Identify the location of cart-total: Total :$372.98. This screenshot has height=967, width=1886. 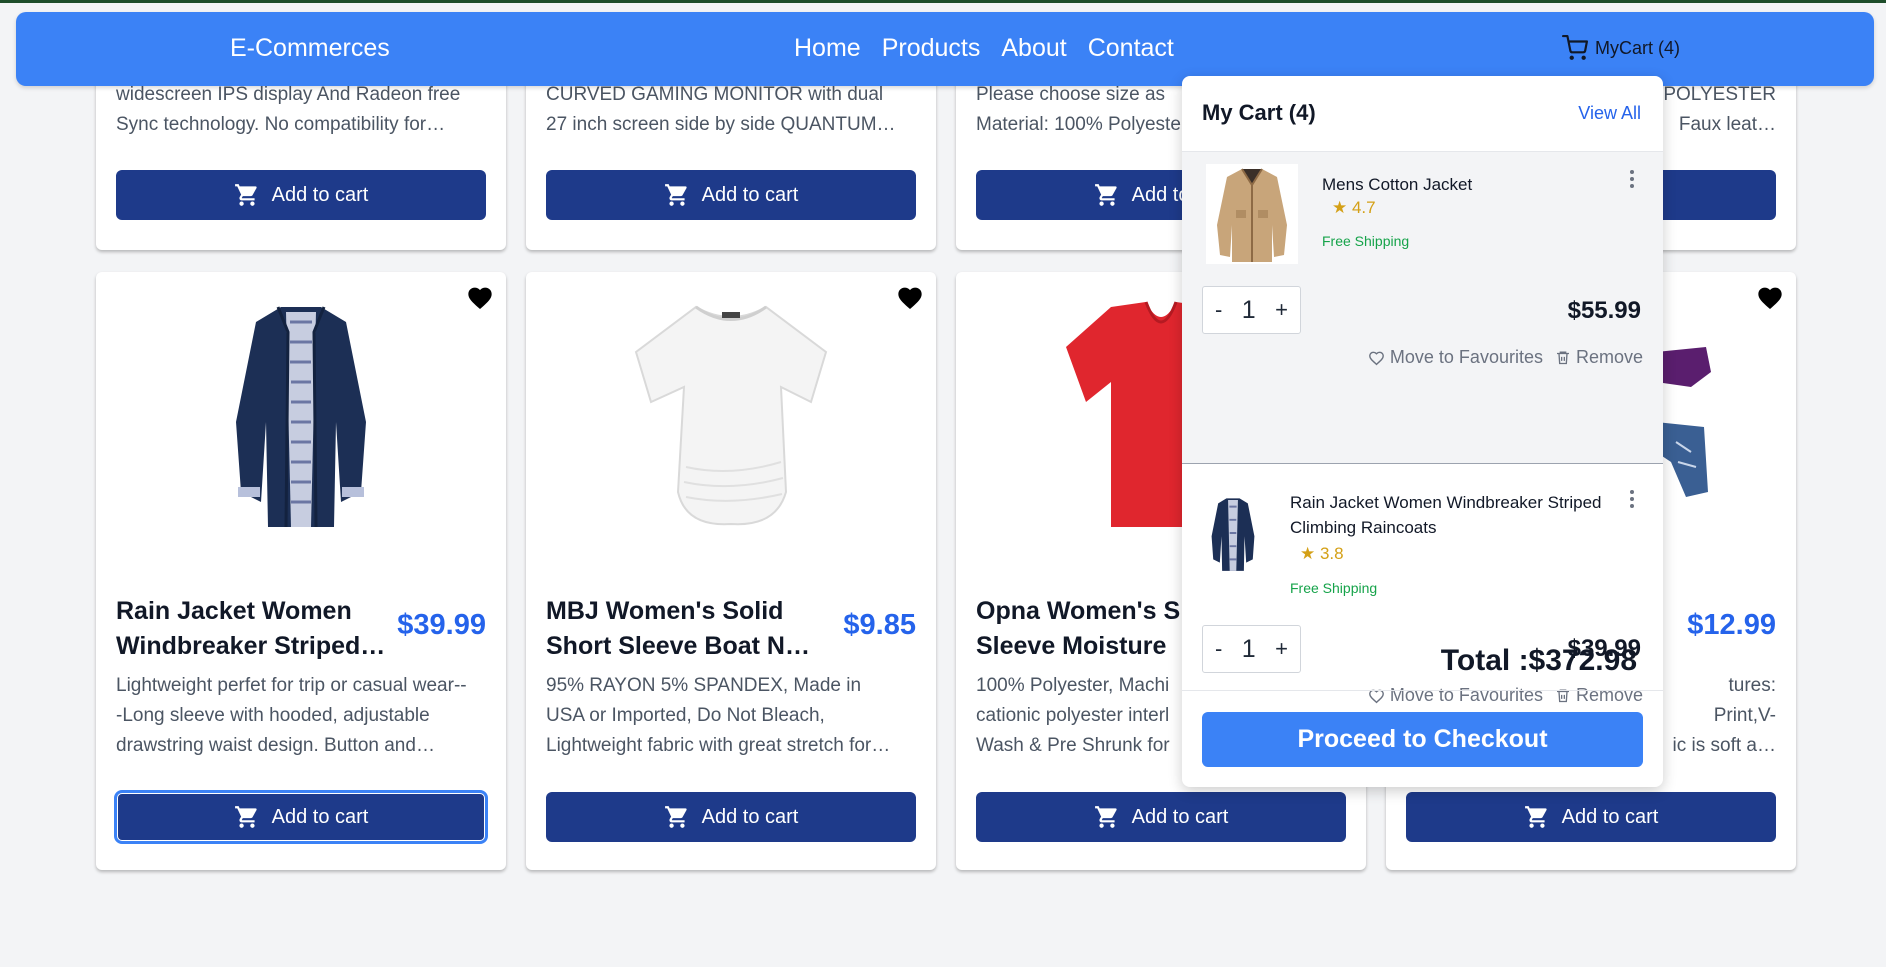
(1538, 660).